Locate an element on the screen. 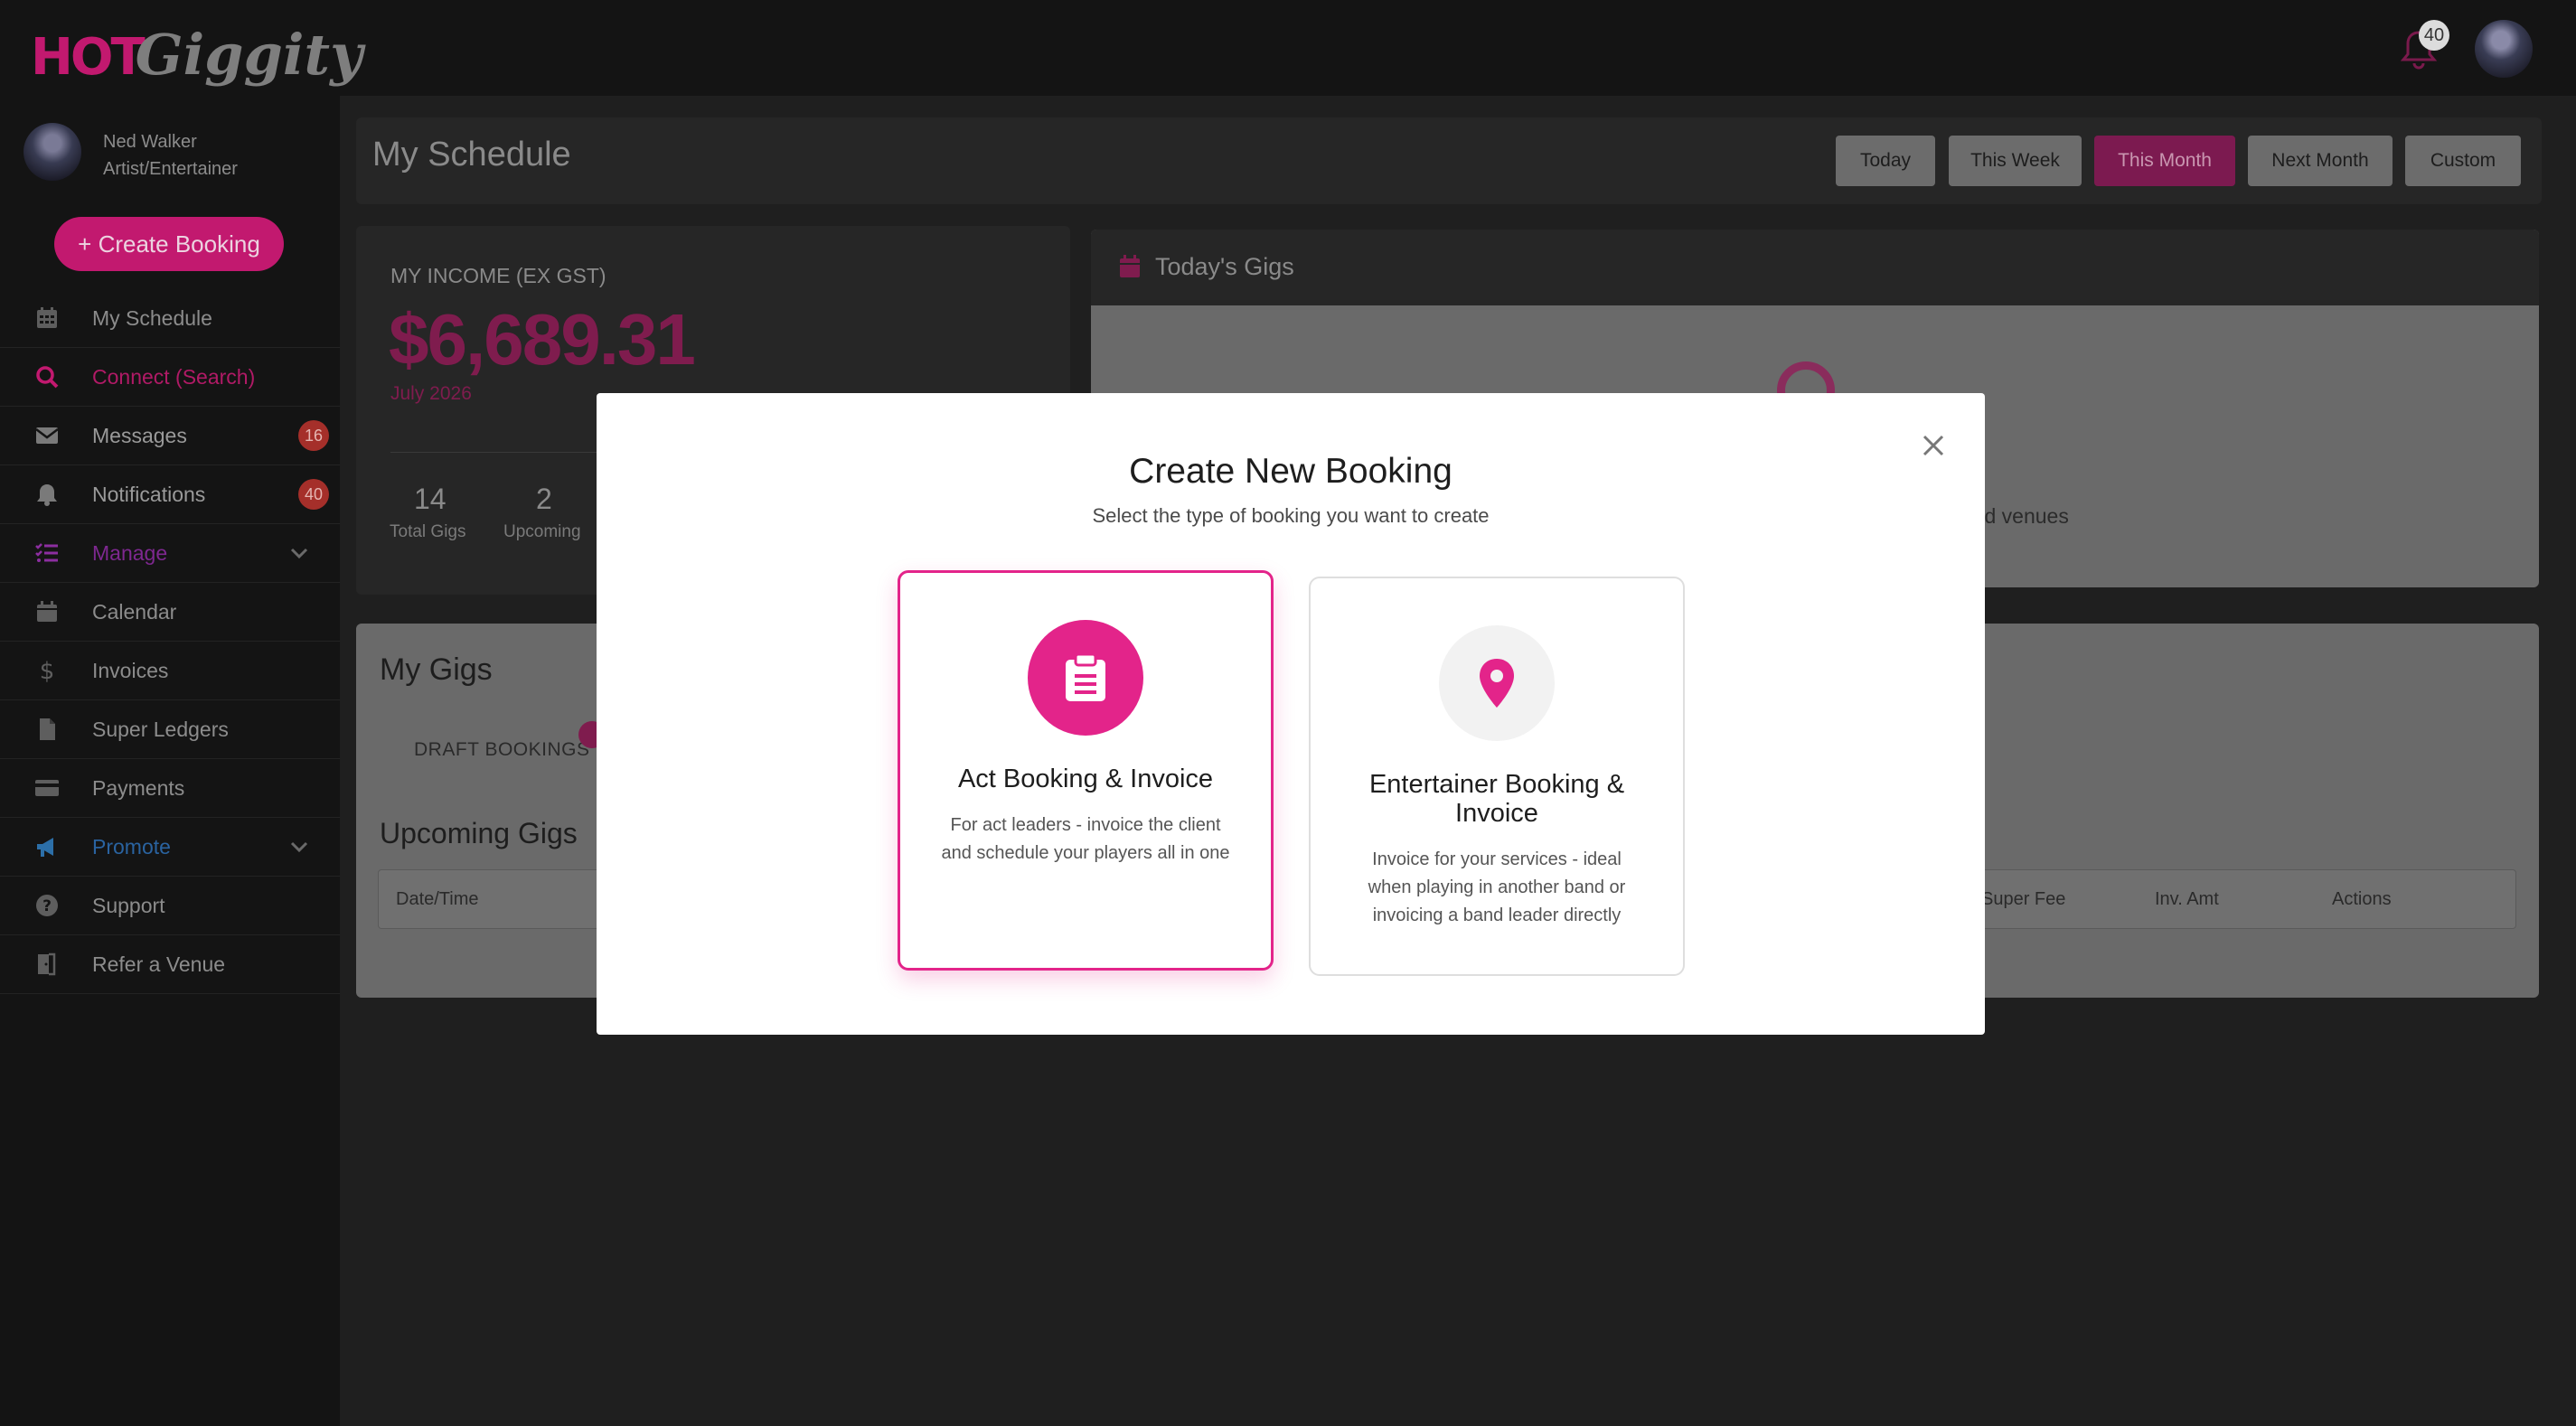 The height and width of the screenshot is (1426, 2576). door-icon is located at coordinates (47, 964).